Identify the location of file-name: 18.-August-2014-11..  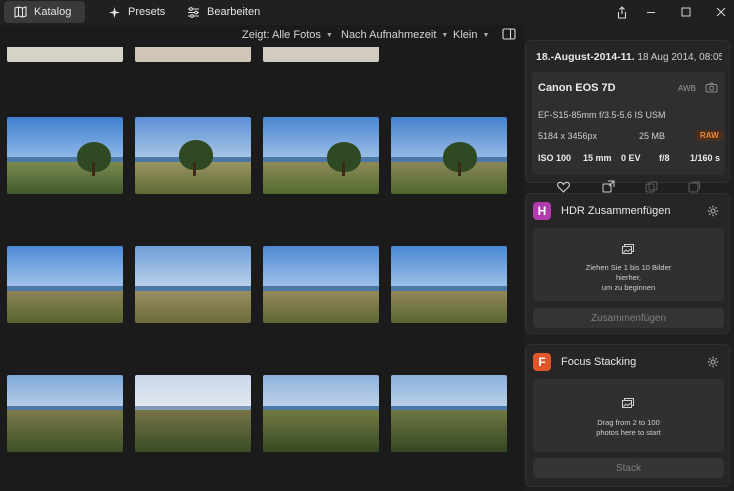
(585, 57).